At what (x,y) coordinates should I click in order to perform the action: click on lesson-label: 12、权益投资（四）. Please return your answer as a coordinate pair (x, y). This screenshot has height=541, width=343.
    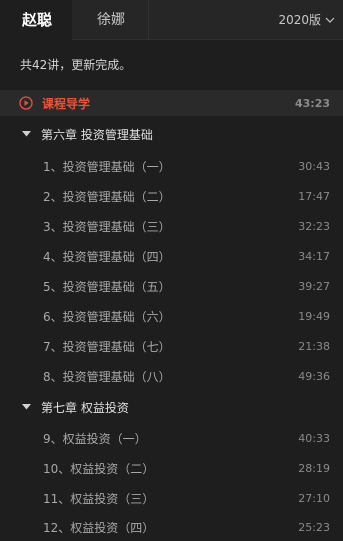
    Looking at the image, I should click on (99, 527).